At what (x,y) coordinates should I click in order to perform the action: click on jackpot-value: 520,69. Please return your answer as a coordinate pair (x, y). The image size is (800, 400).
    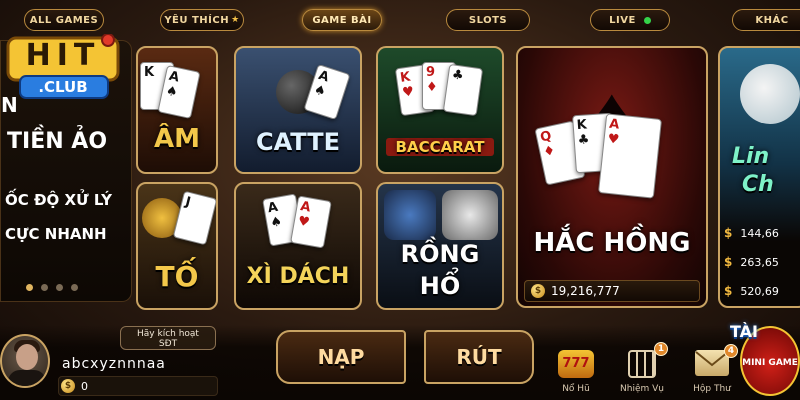
    Looking at the image, I should click on (759, 291).